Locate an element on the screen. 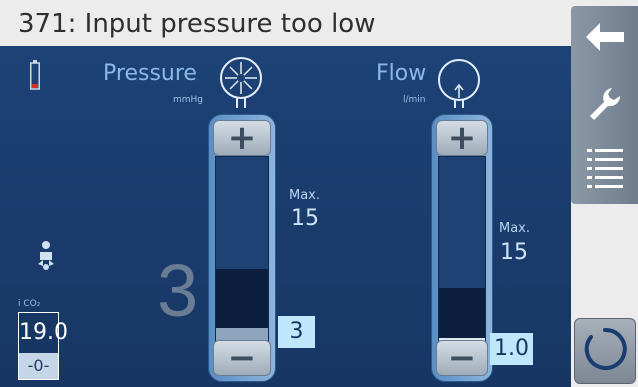 The width and height of the screenshot is (638, 387). pressure-decrease-button: − is located at coordinates (242, 358).